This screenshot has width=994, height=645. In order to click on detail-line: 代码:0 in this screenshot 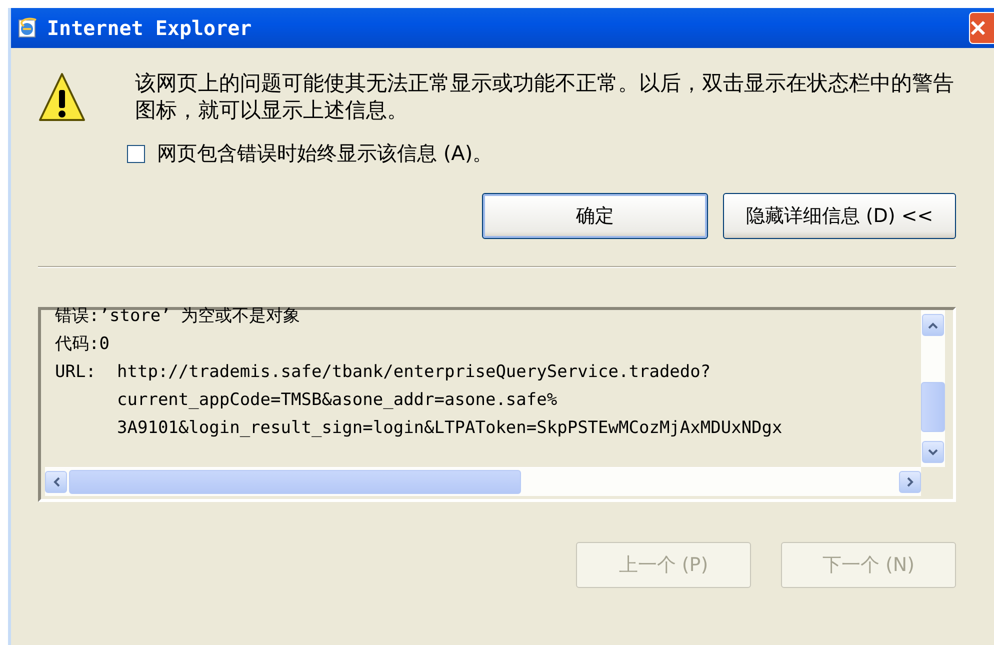, I will do `click(82, 344)`.